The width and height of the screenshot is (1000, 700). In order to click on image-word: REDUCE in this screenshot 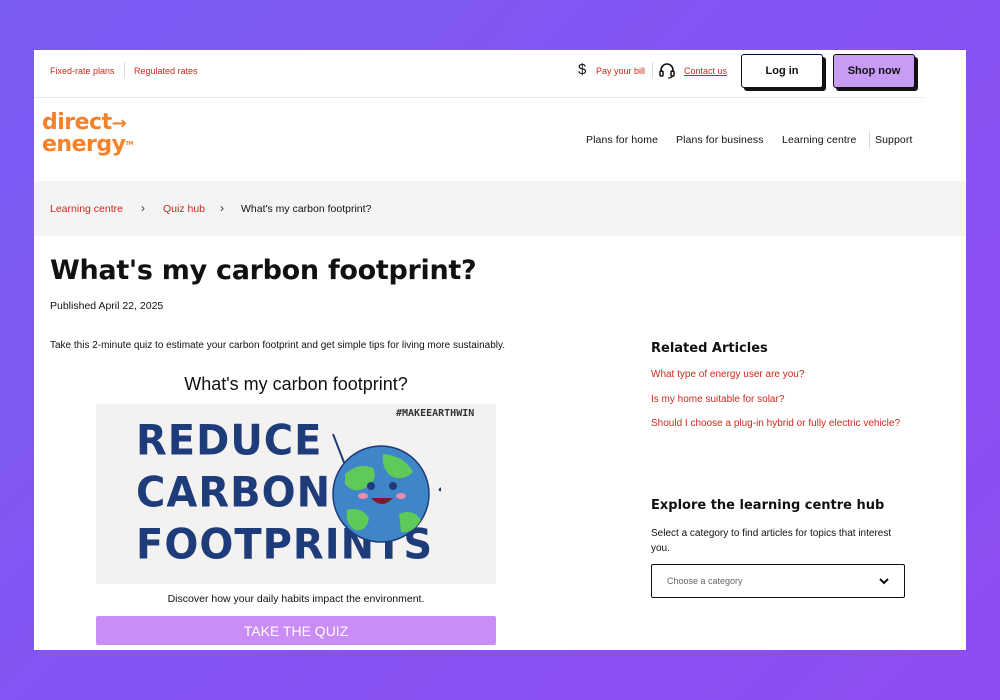, I will do `click(229, 441)`.